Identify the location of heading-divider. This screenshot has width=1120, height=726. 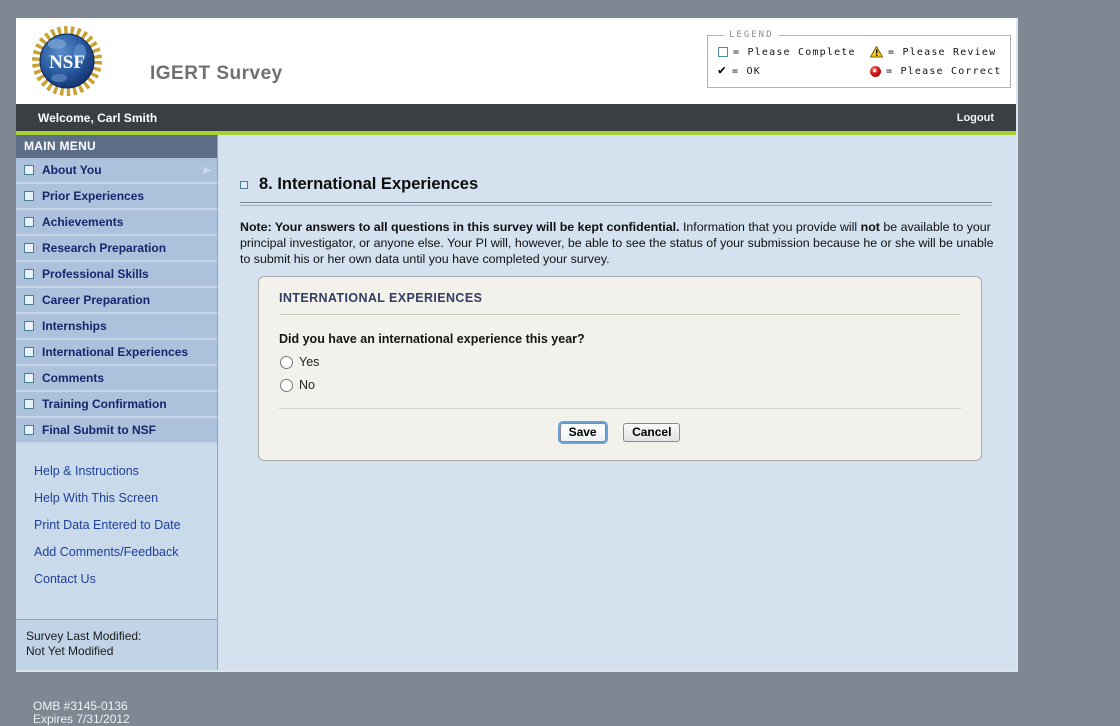
(616, 204).